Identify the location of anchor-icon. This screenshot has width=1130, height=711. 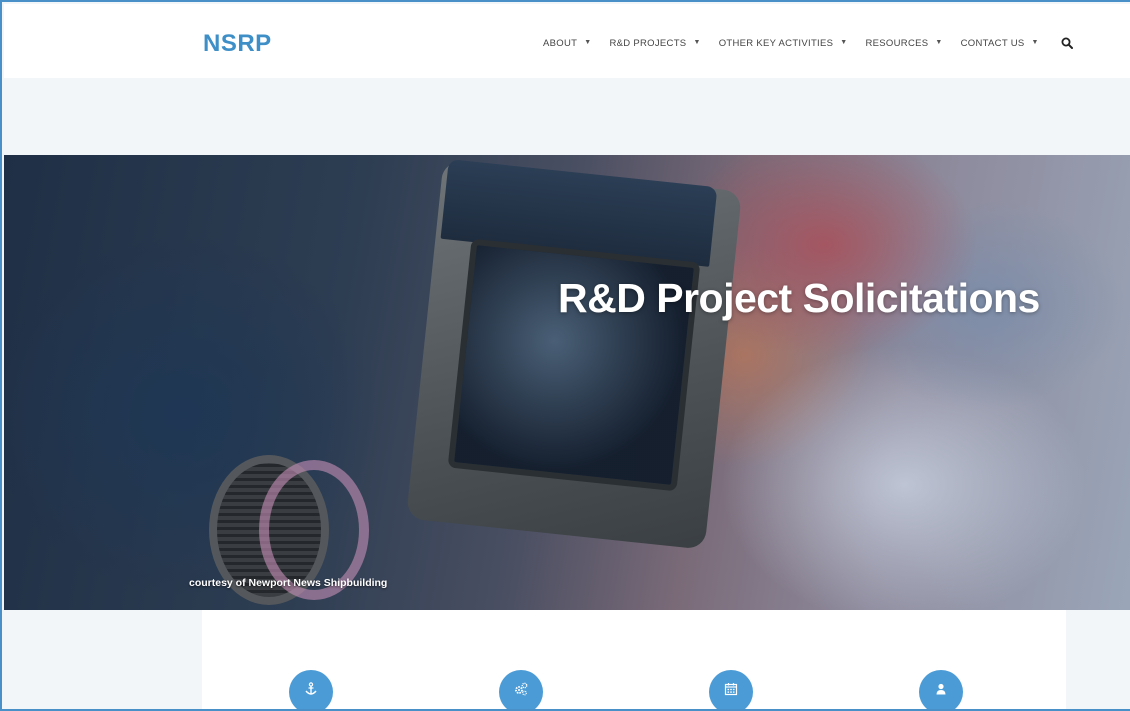
(311, 689).